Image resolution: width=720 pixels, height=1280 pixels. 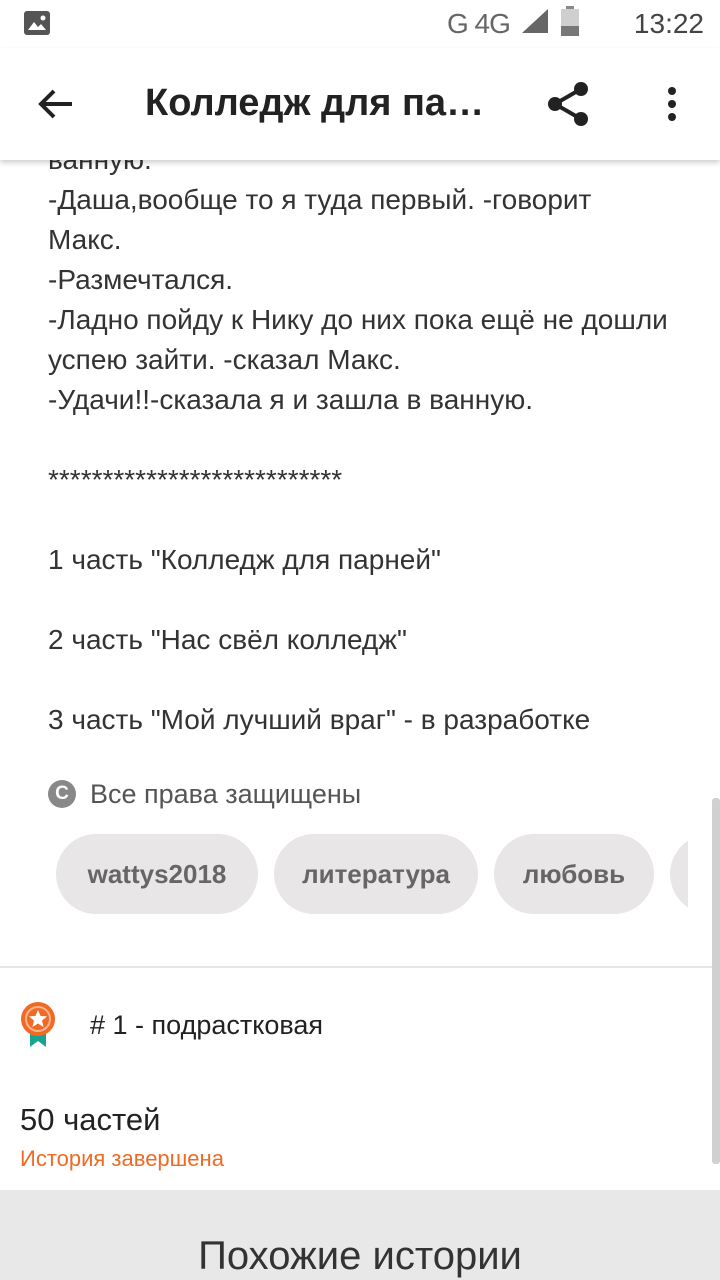 I want to click on copyright-notice: C Все права защищены, so click(x=204, y=794).